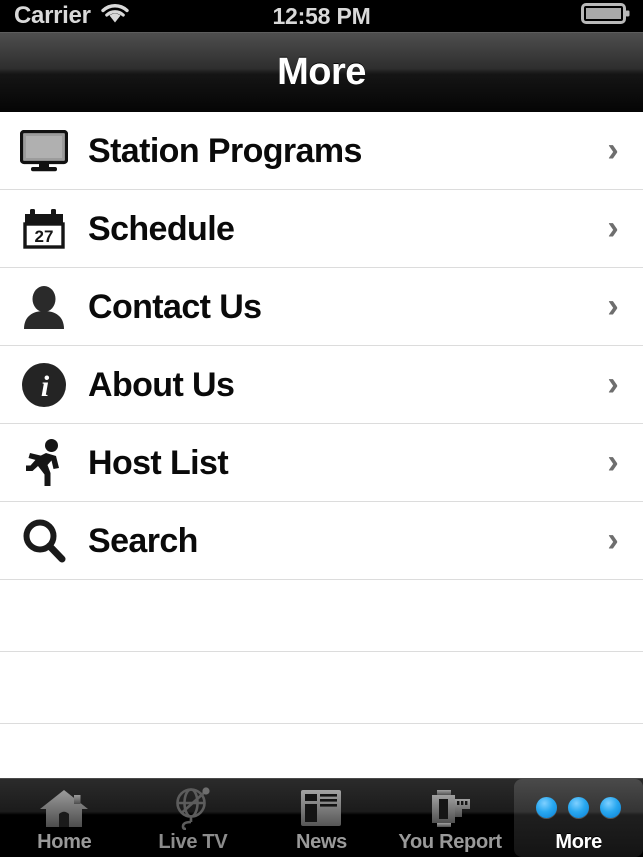 The image size is (643, 857). I want to click on dots-group, so click(579, 807).